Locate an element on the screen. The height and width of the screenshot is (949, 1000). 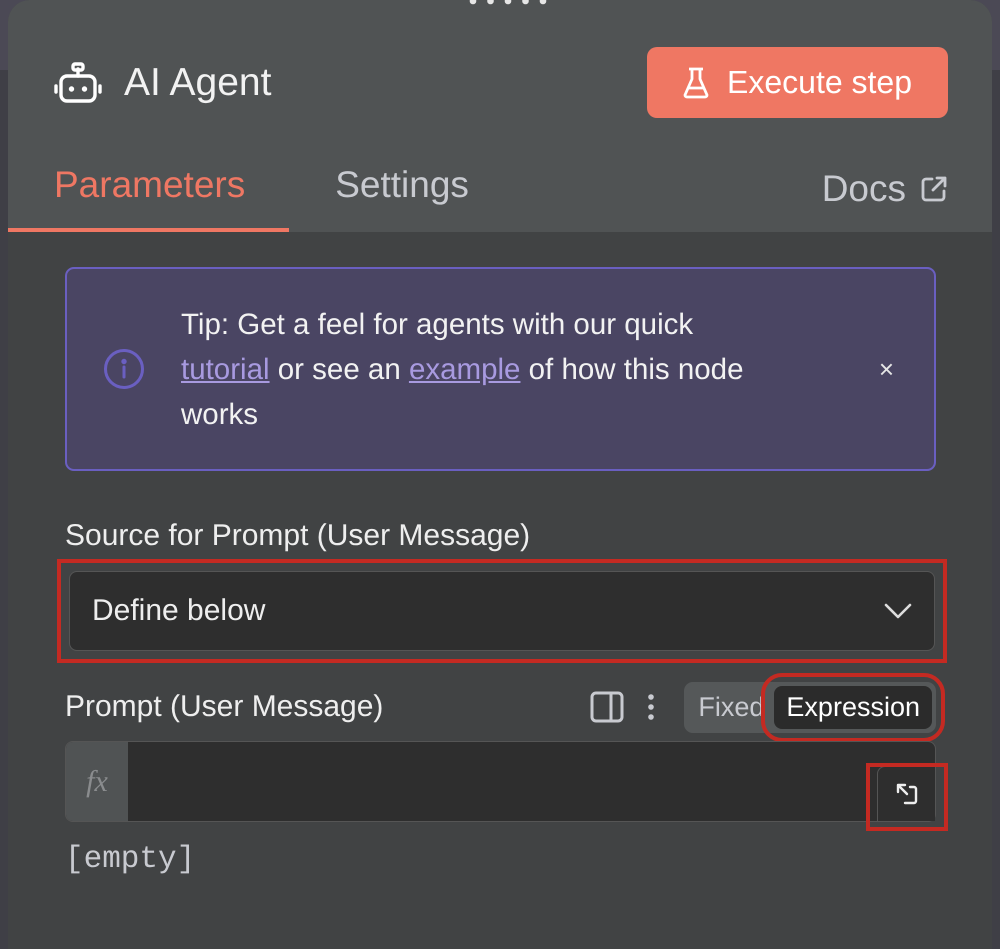
prompt-input: fx is located at coordinates (500, 781).